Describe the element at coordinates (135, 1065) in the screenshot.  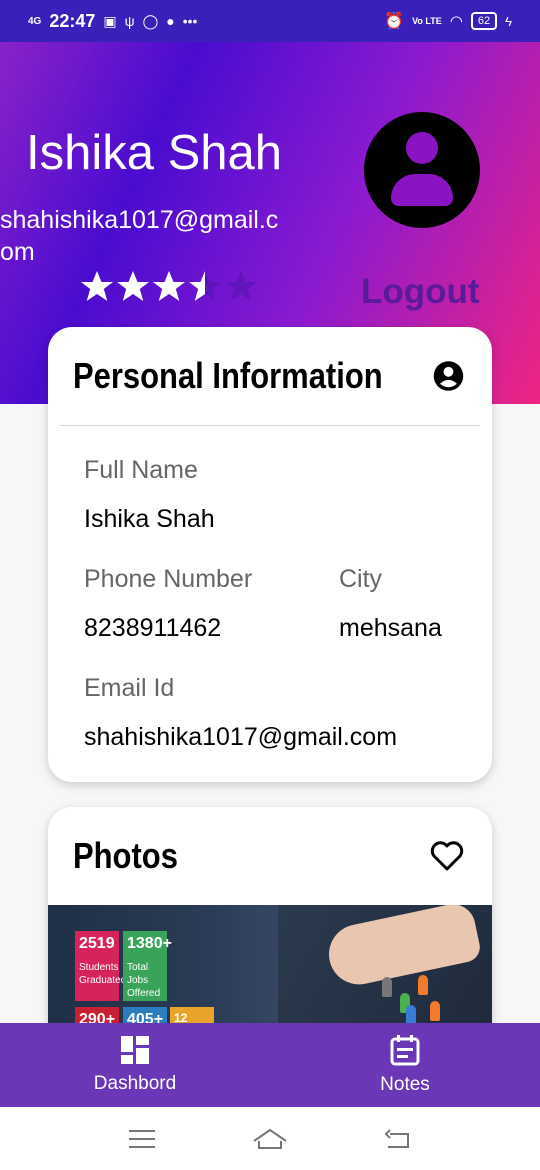
I see `nav-item-dashboard: Dashbord` at that location.